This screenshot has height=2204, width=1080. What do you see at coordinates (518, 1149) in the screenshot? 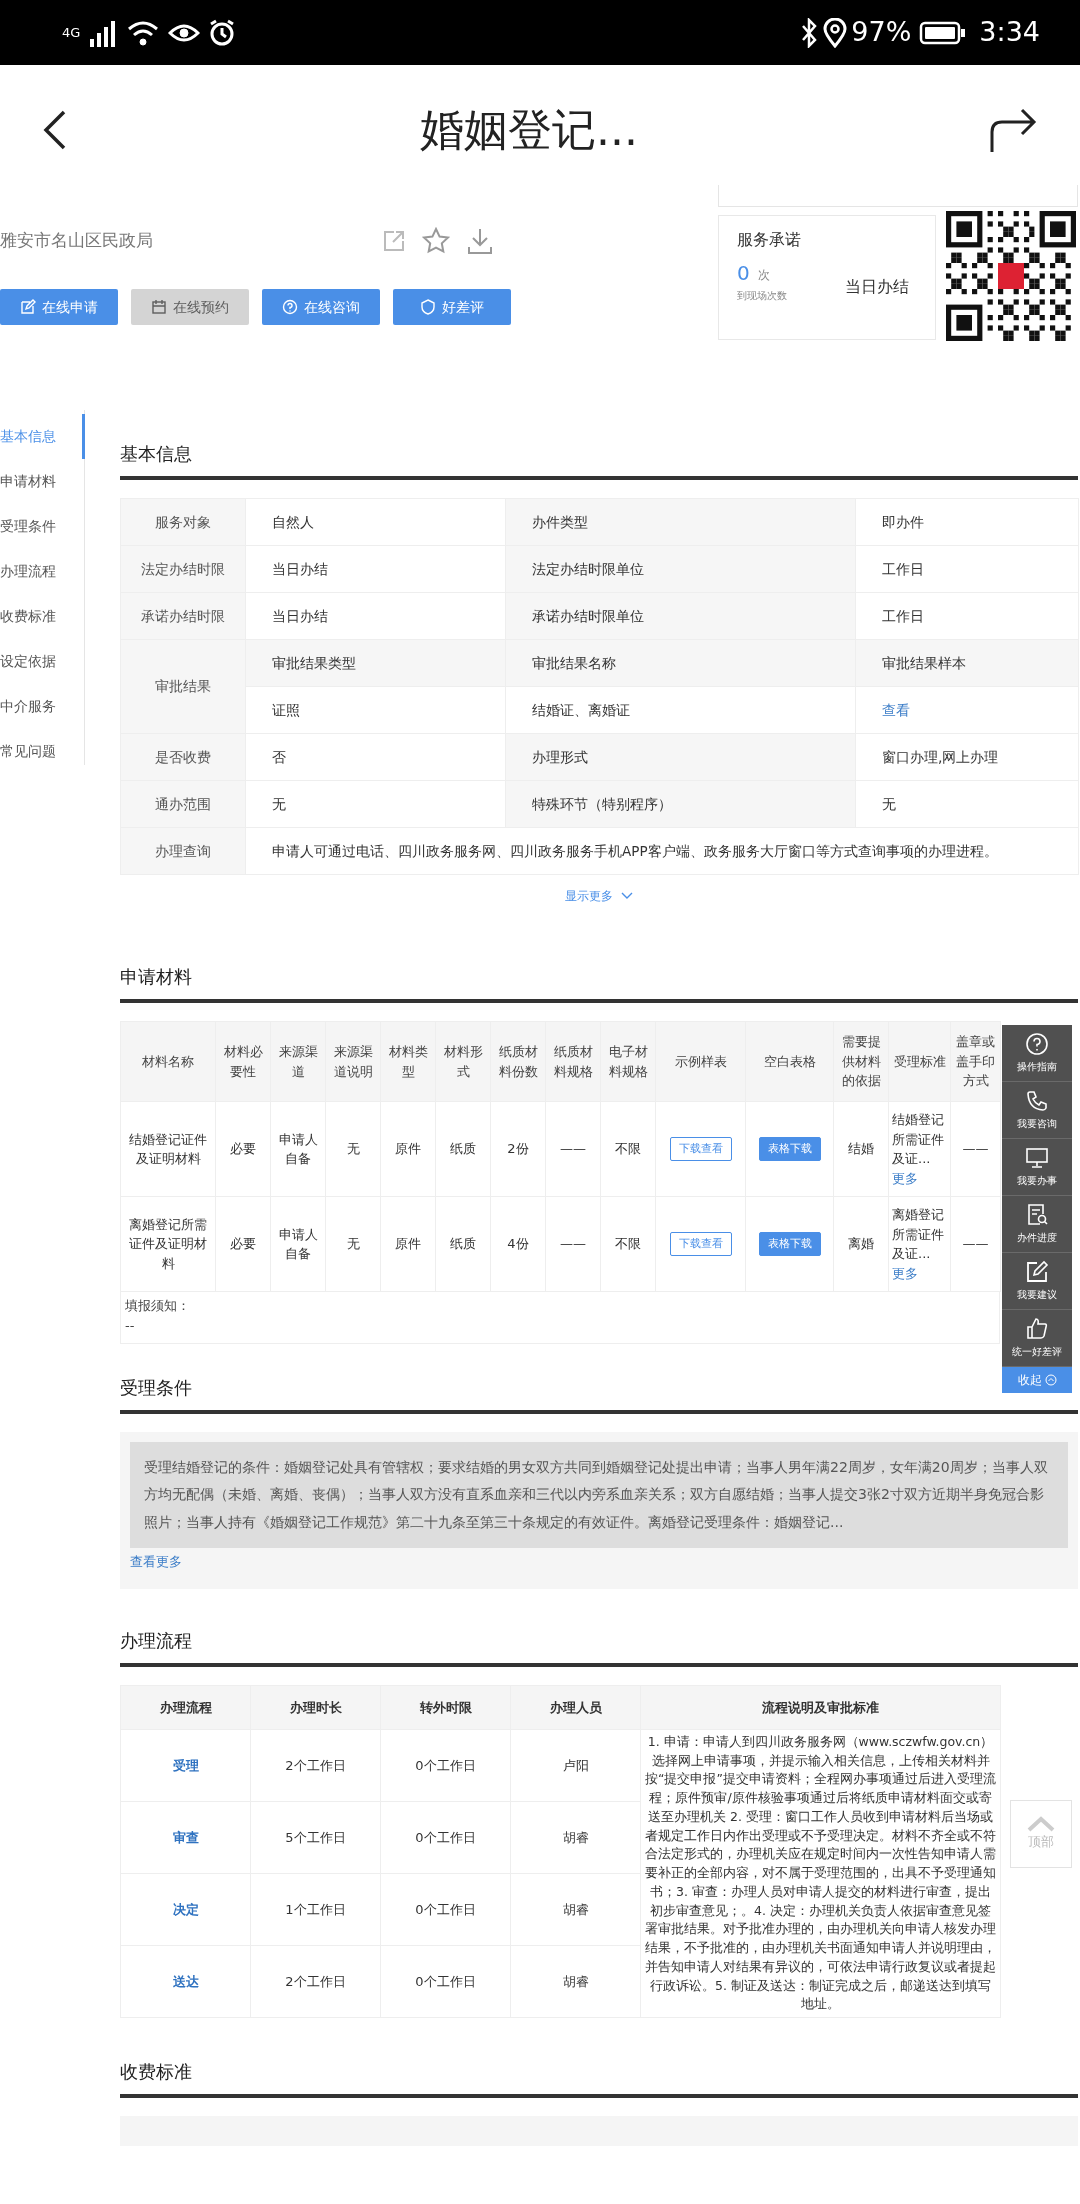
I see `table-cell: 2份` at bounding box center [518, 1149].